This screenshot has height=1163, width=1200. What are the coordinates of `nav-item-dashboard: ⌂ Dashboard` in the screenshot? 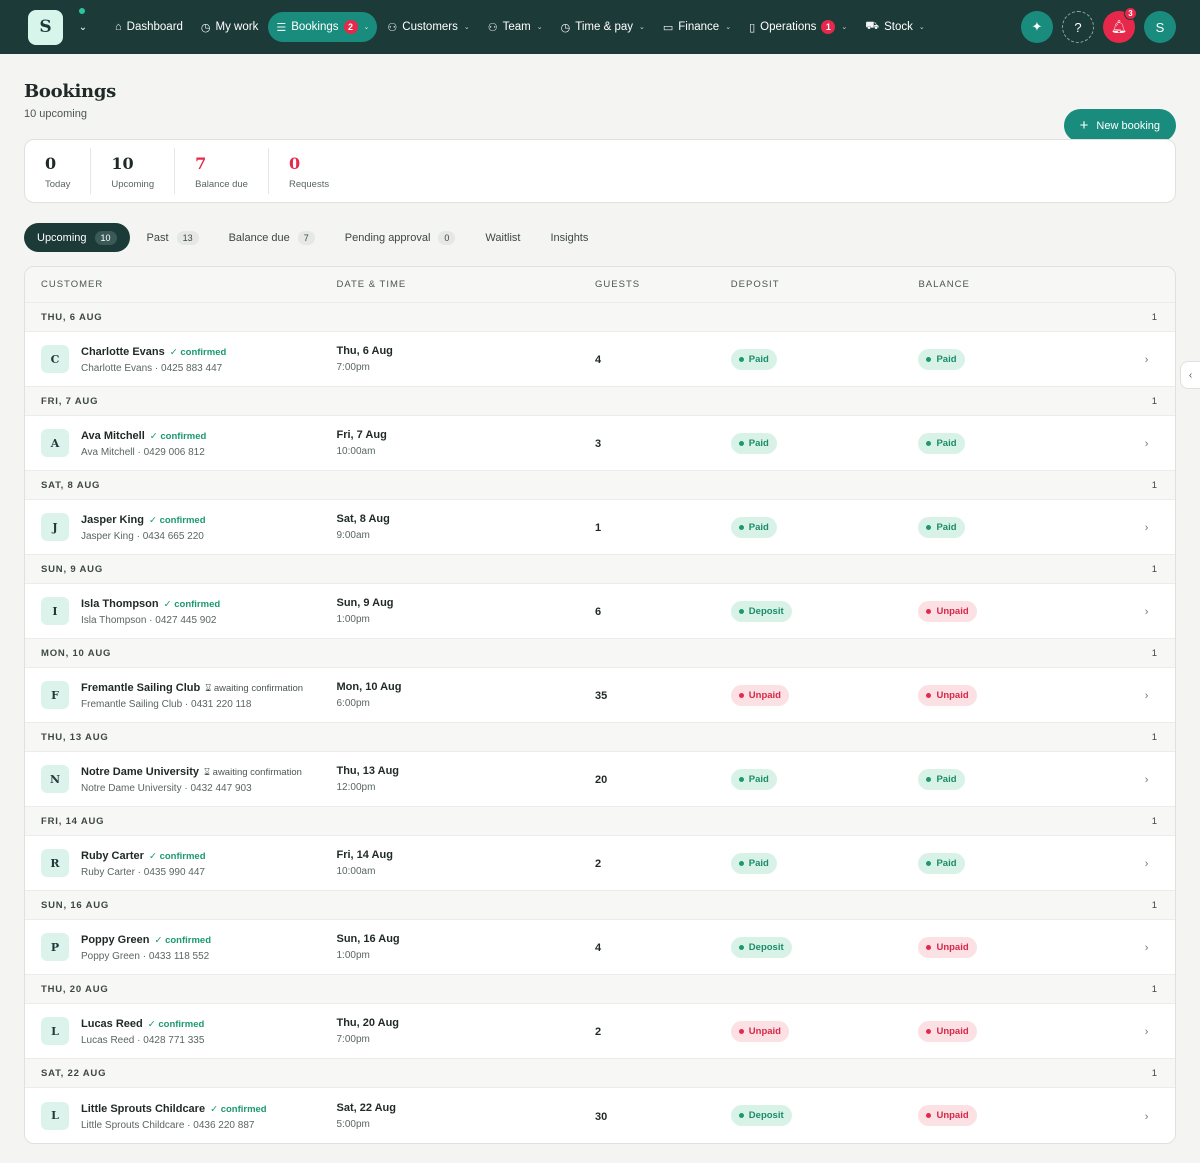 It's located at (149, 27).